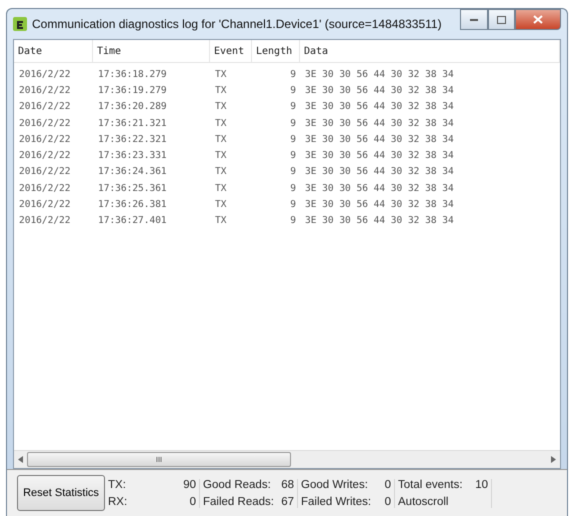 The image size is (573, 516). I want to click on column-header: Data, so click(430, 51).